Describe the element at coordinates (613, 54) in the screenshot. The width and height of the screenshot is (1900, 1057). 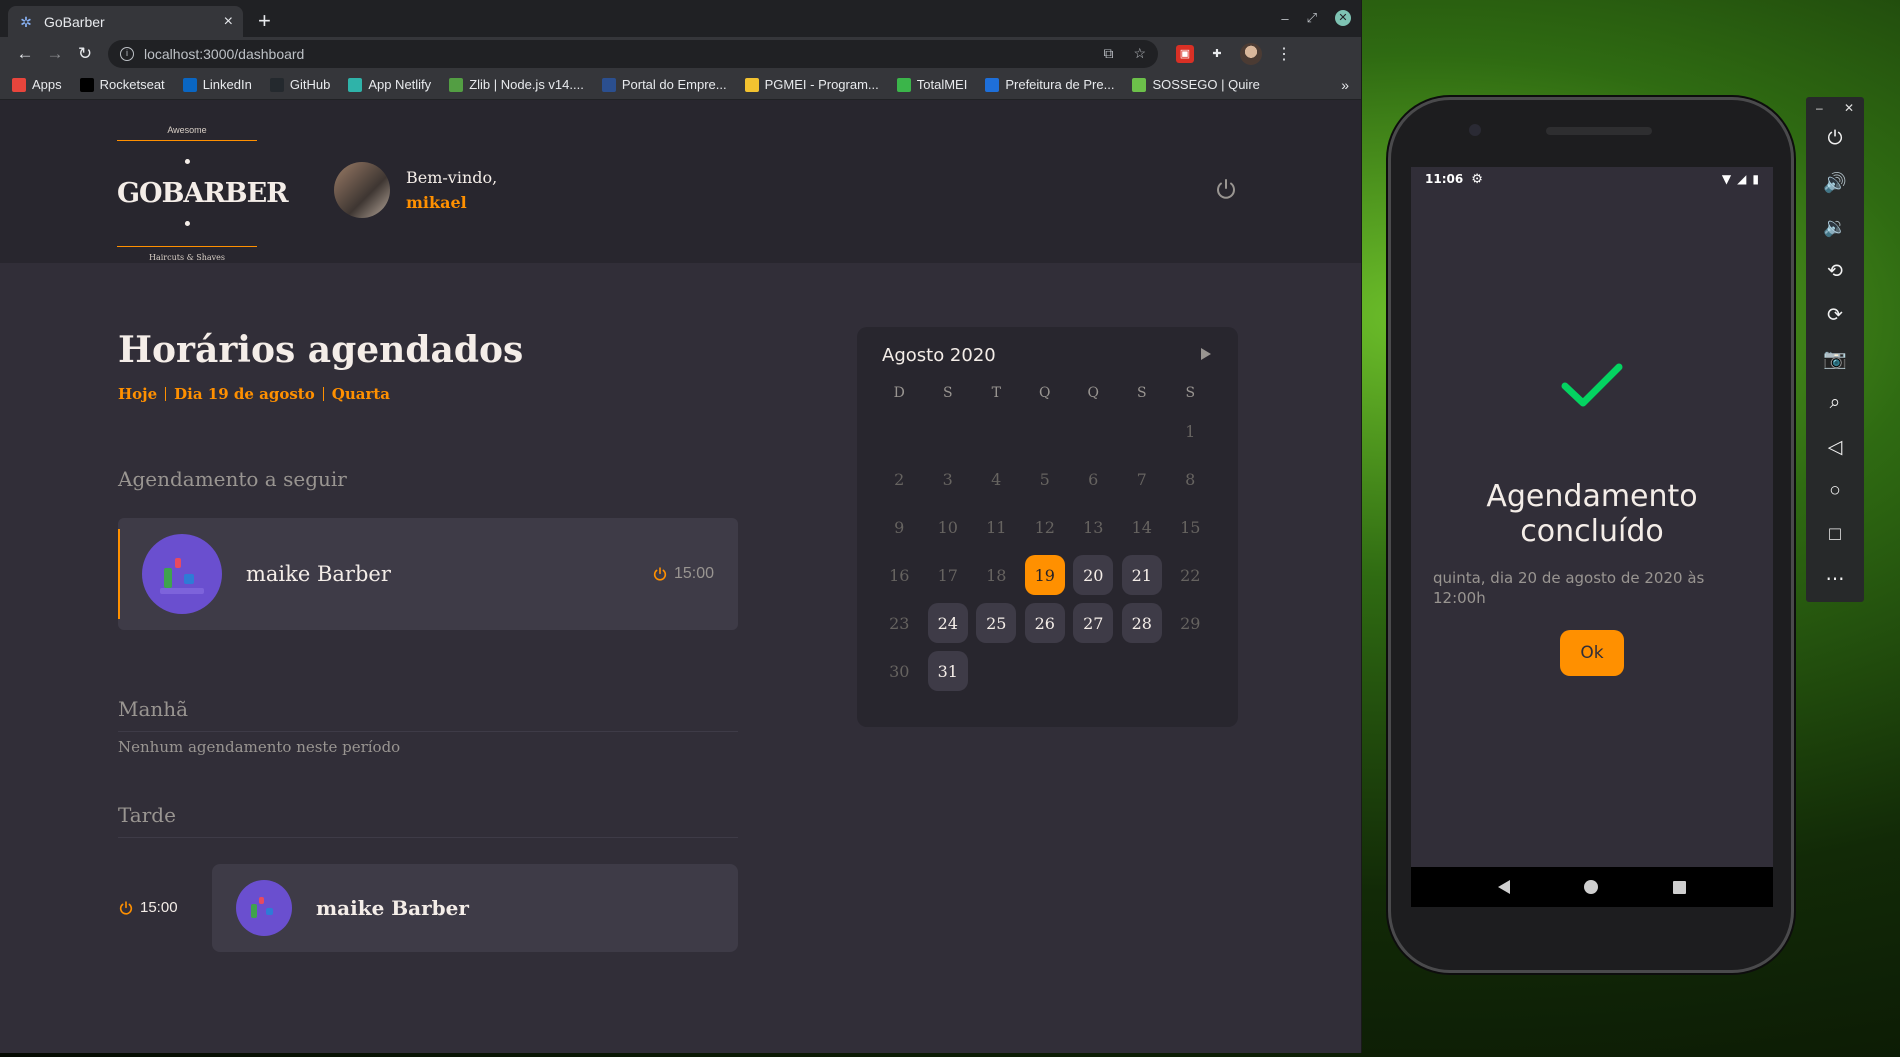
I see `url-text: localhost:3000/dashboard` at that location.